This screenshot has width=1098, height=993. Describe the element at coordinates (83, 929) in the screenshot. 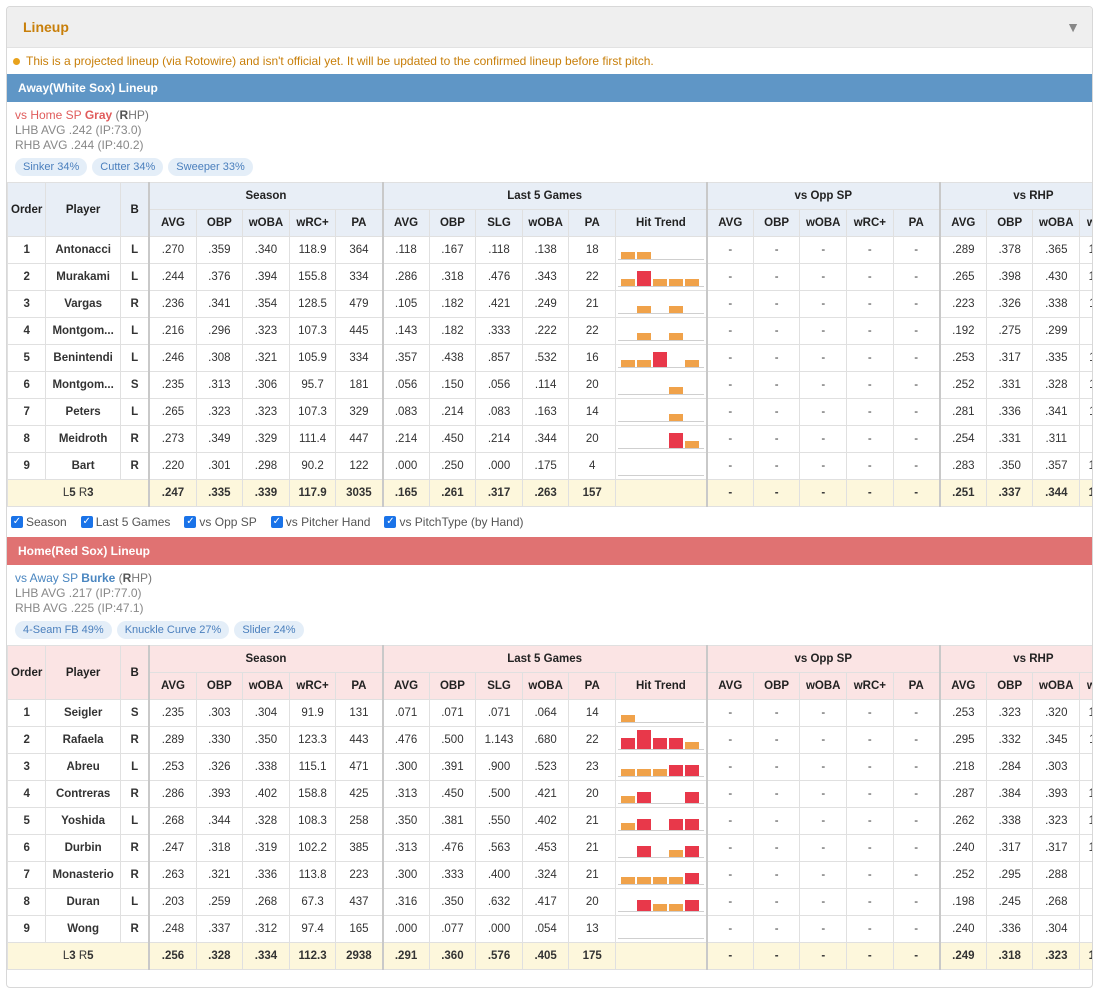

I see `player-name: Wong` at that location.